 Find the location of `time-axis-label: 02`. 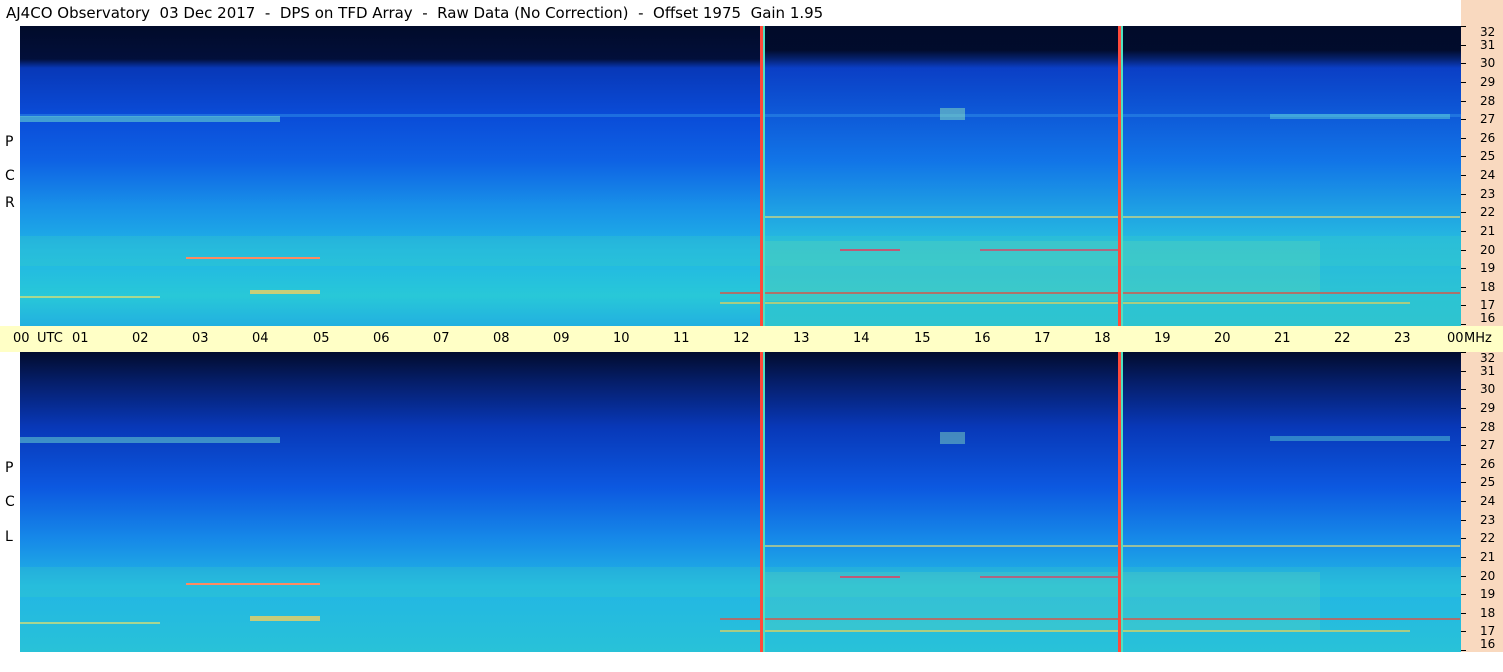

time-axis-label: 02 is located at coordinates (140, 338).